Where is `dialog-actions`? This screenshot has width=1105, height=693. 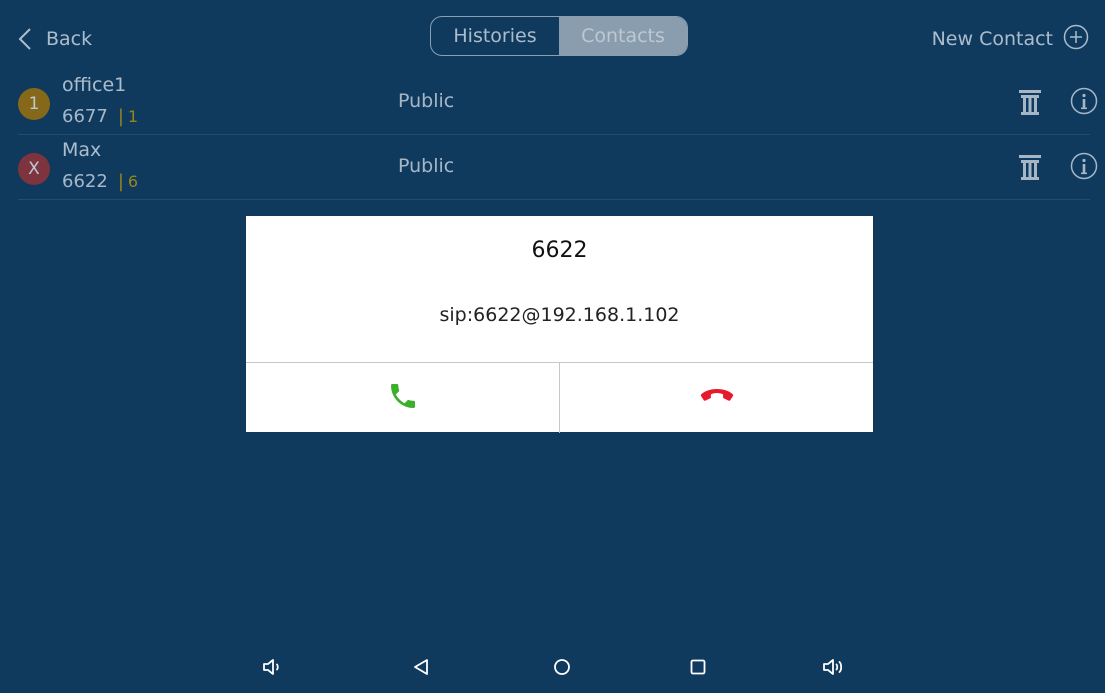
dialog-actions is located at coordinates (559, 397).